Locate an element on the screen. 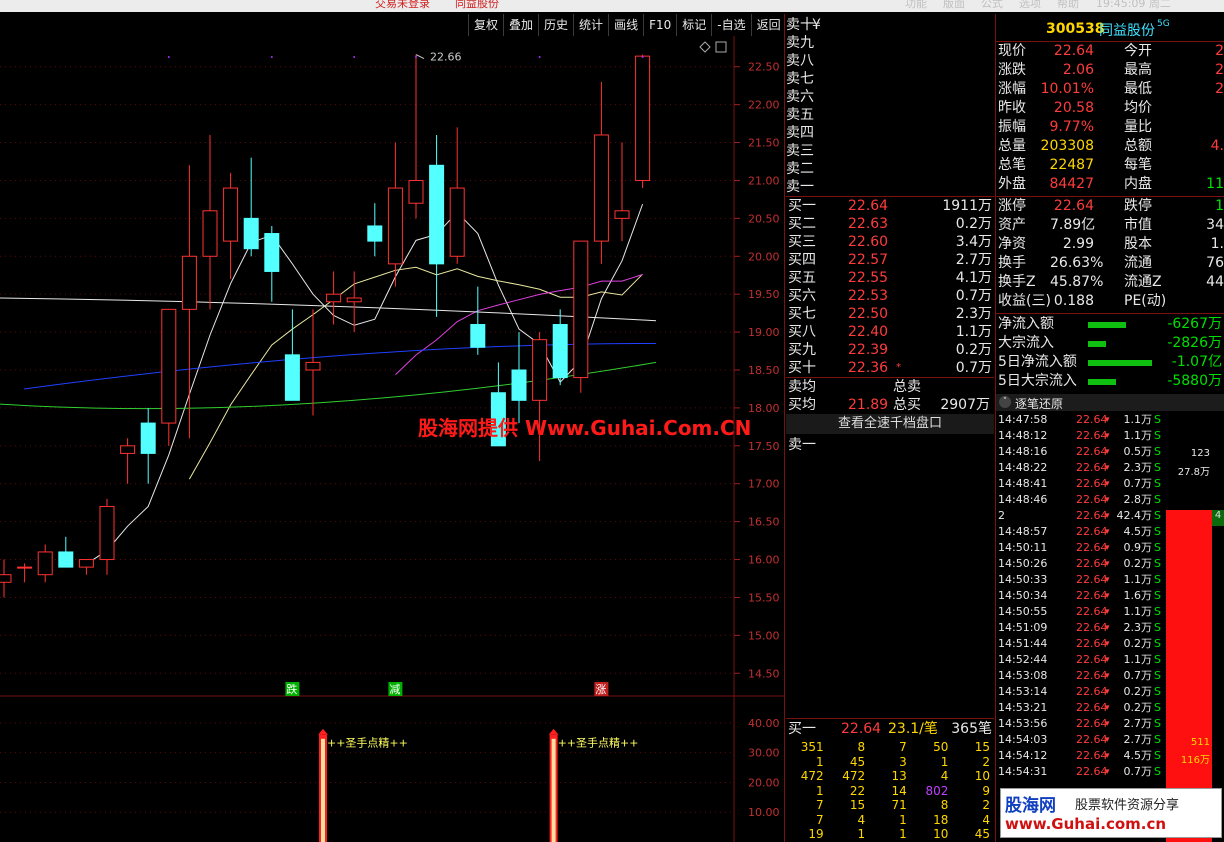 The width and height of the screenshot is (1224, 842). quote-value: 2 is located at coordinates (1219, 51).